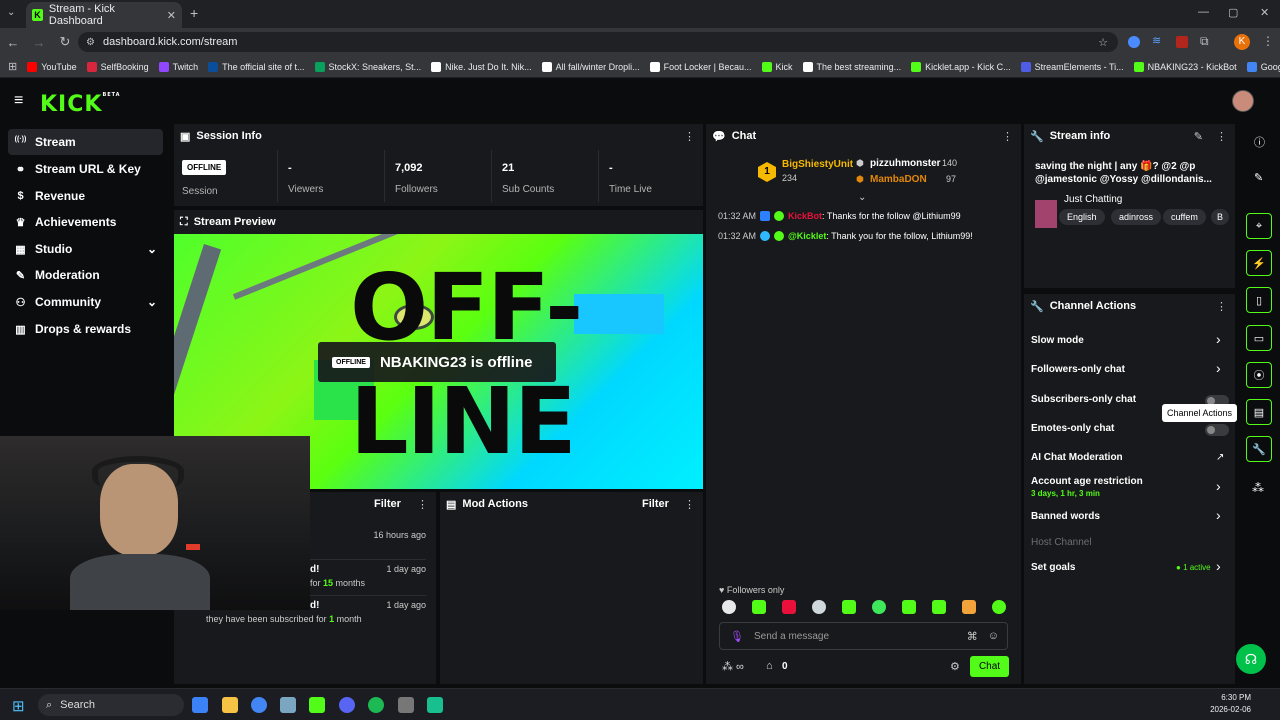 The height and width of the screenshot is (720, 1280). What do you see at coordinates (12, 66) in the screenshot?
I see `apps-grid-icon: ⊞` at bounding box center [12, 66].